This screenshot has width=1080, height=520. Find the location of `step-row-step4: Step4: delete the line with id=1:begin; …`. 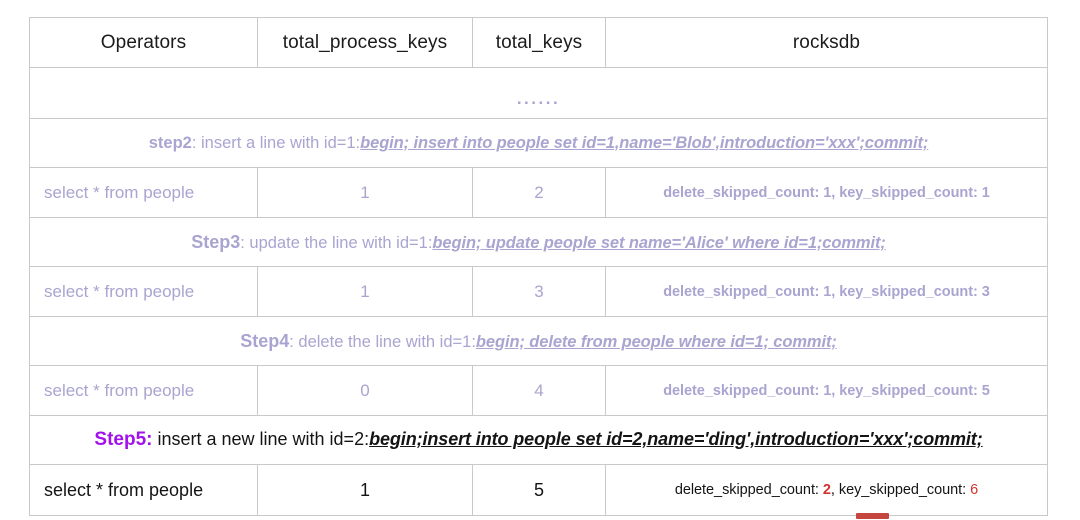

step-row-step4: Step4: delete the line with id=1:begin; … is located at coordinates (538, 341).